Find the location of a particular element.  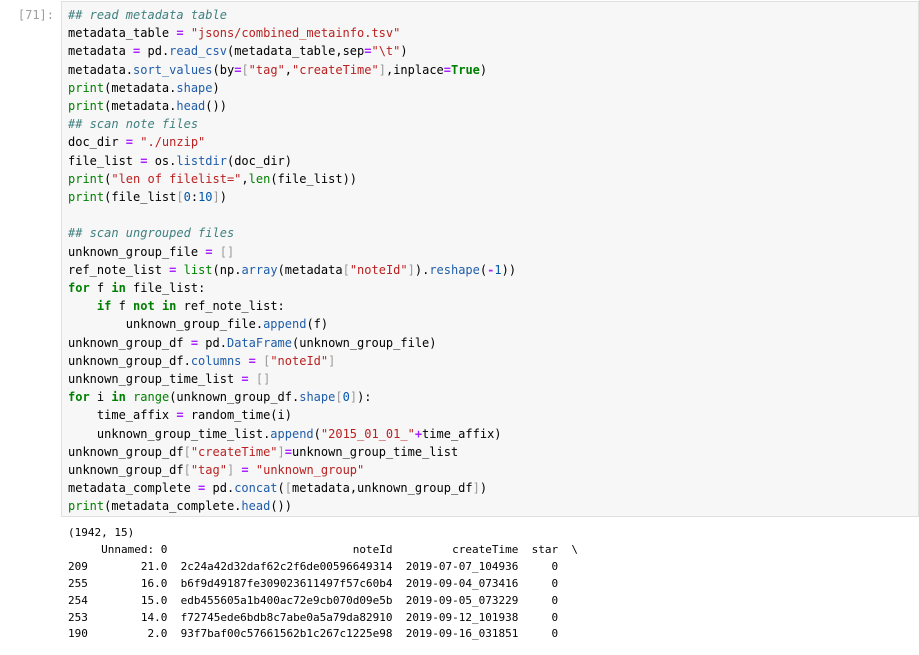

code-line: unknown_group_file.append(f) is located at coordinates (493, 324).